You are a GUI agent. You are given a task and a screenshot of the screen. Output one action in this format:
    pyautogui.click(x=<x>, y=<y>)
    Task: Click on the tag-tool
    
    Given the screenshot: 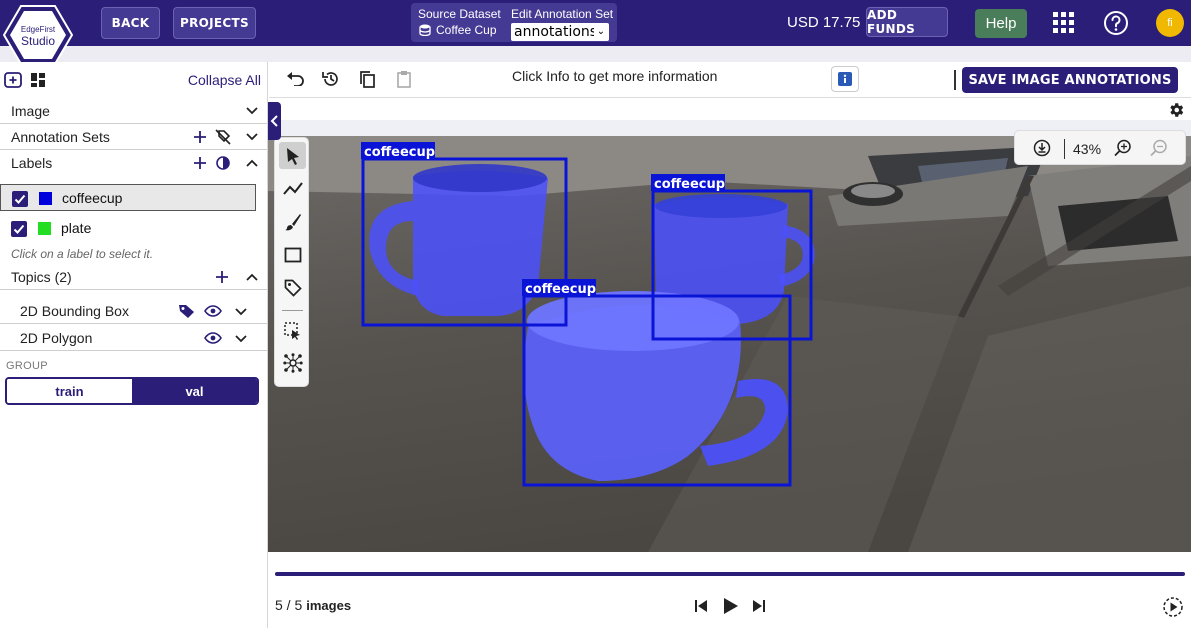 What is the action you would take?
    pyautogui.click(x=292, y=287)
    